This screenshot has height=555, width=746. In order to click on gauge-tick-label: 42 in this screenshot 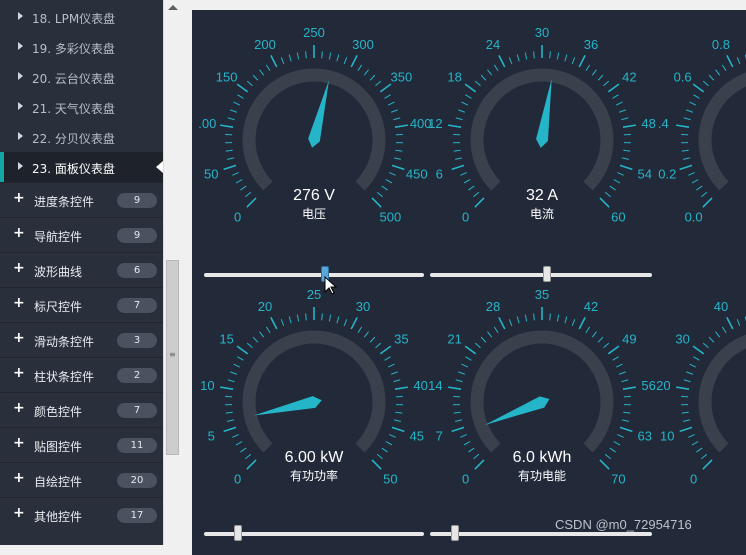, I will do `click(591, 306)`.